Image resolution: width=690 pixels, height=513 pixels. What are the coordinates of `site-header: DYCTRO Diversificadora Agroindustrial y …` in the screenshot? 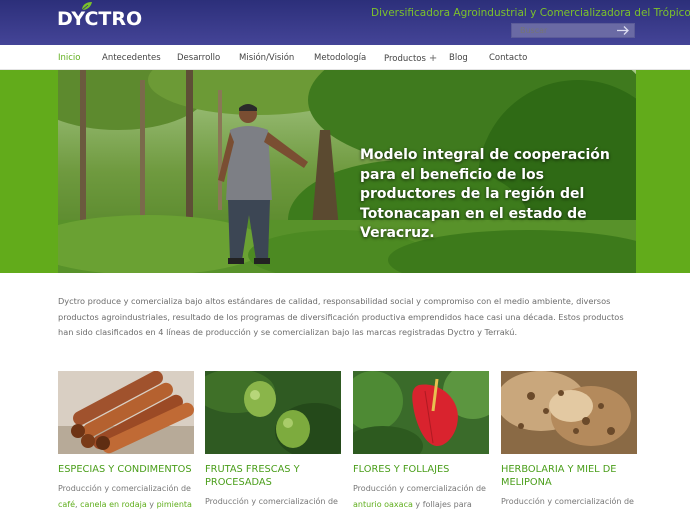 It's located at (345, 22).